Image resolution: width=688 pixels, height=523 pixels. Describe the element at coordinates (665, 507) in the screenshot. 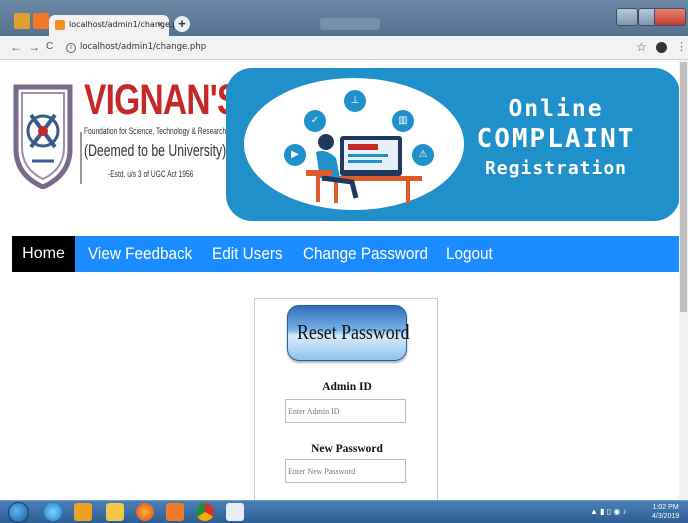

I see `clock-time: 1:02 PM` at that location.